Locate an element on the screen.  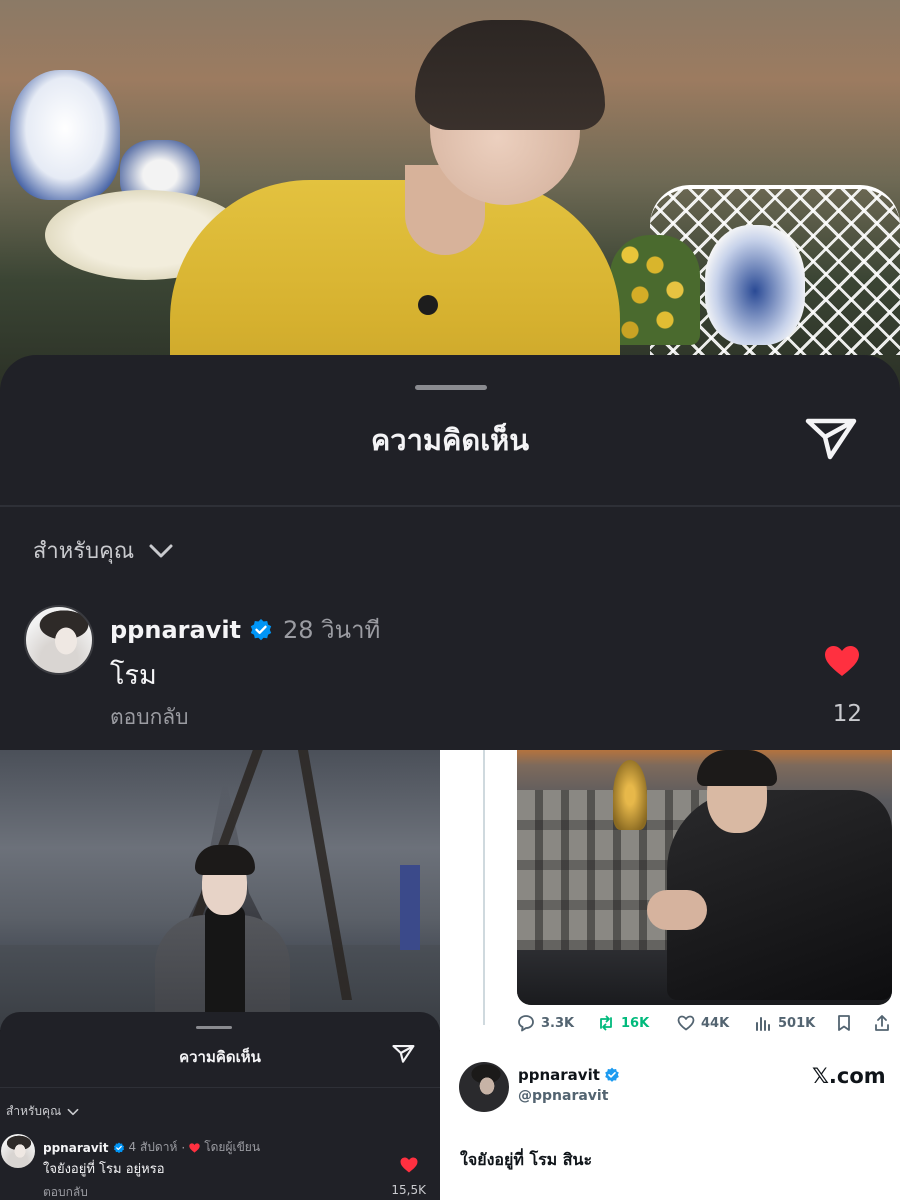
like-count: 12 is located at coordinates (847, 714).